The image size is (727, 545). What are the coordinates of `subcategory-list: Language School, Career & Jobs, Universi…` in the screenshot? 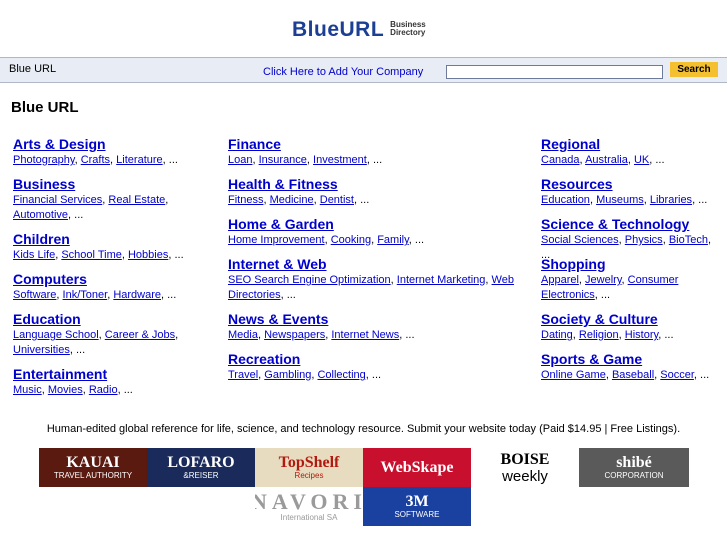 It's located at (96, 342).